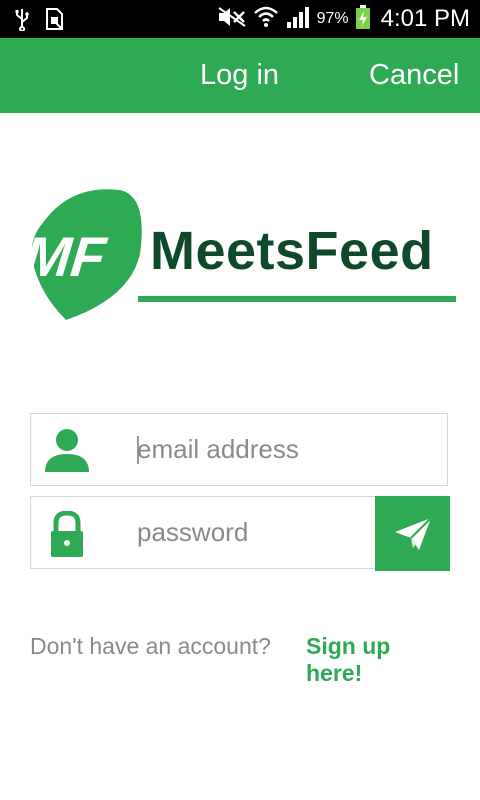 The image size is (480, 800). I want to click on battery-charging-icon, so click(363, 19).